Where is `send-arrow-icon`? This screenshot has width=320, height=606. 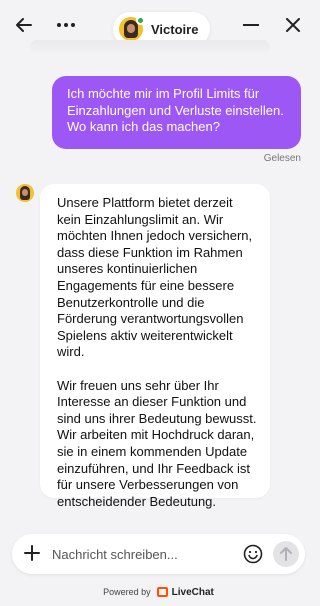 send-arrow-icon is located at coordinates (286, 554).